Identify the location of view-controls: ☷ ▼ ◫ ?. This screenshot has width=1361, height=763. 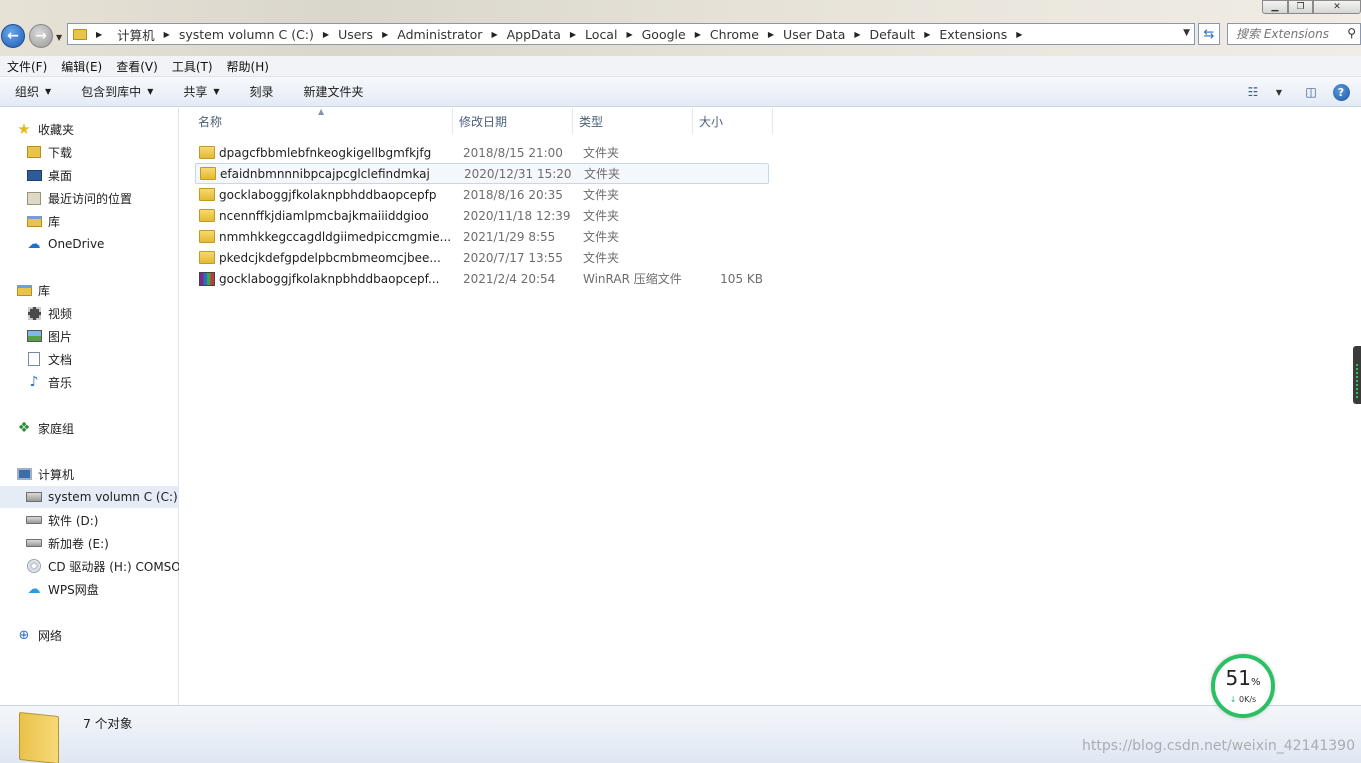
(1302, 92).